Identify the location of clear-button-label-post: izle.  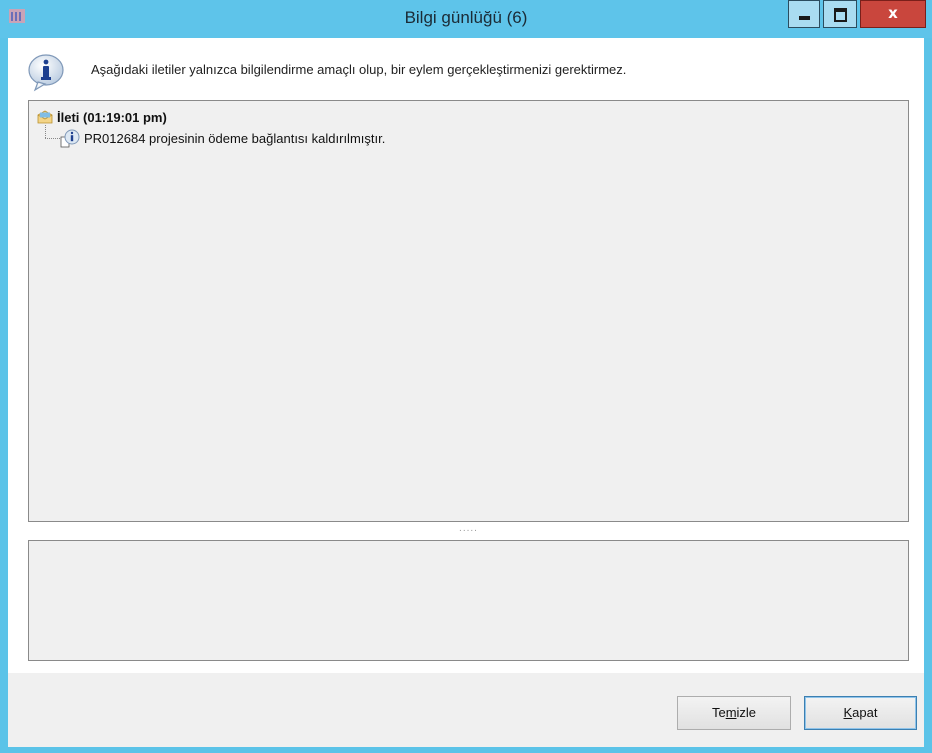
(746, 712).